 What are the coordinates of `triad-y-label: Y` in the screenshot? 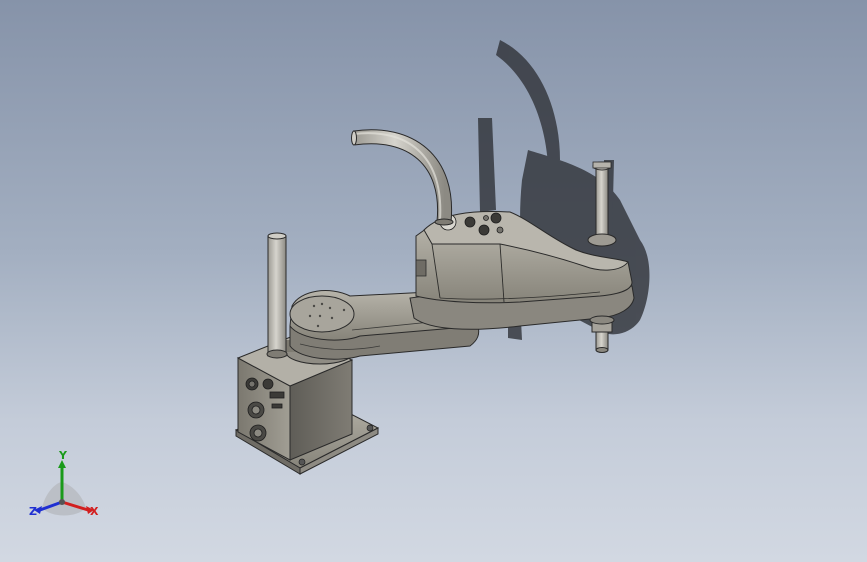 It's located at (63, 455).